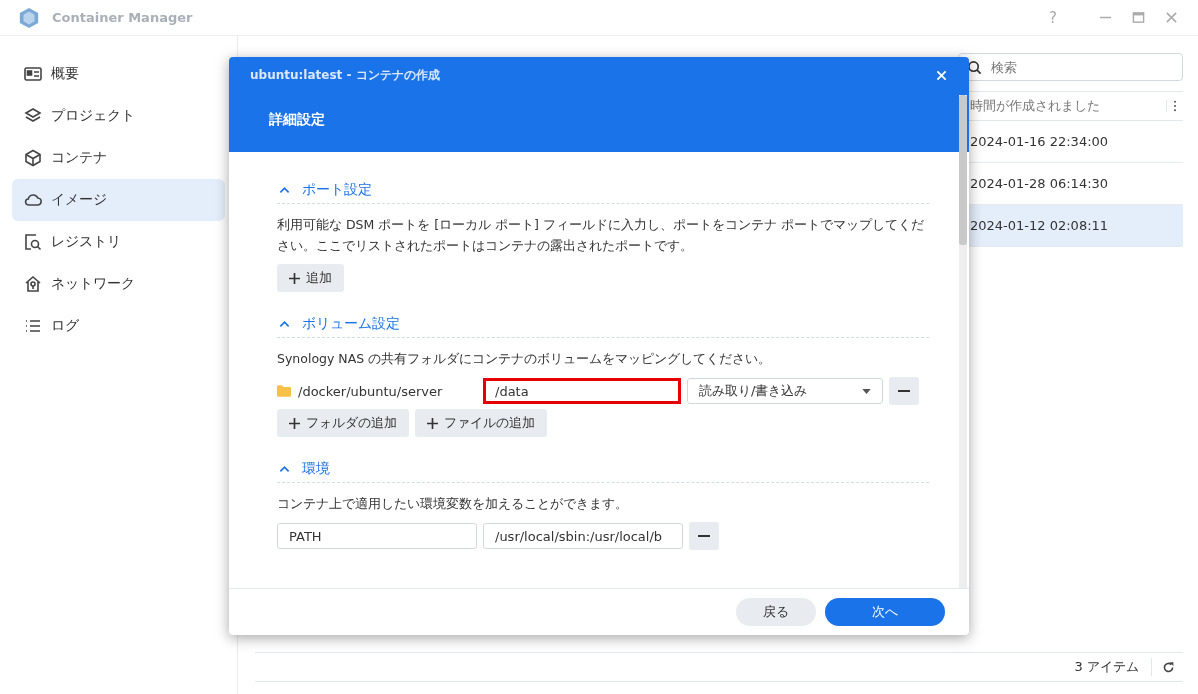 The image size is (1198, 694). I want to click on dialog-subtitle: 詳細設定, so click(297, 120).